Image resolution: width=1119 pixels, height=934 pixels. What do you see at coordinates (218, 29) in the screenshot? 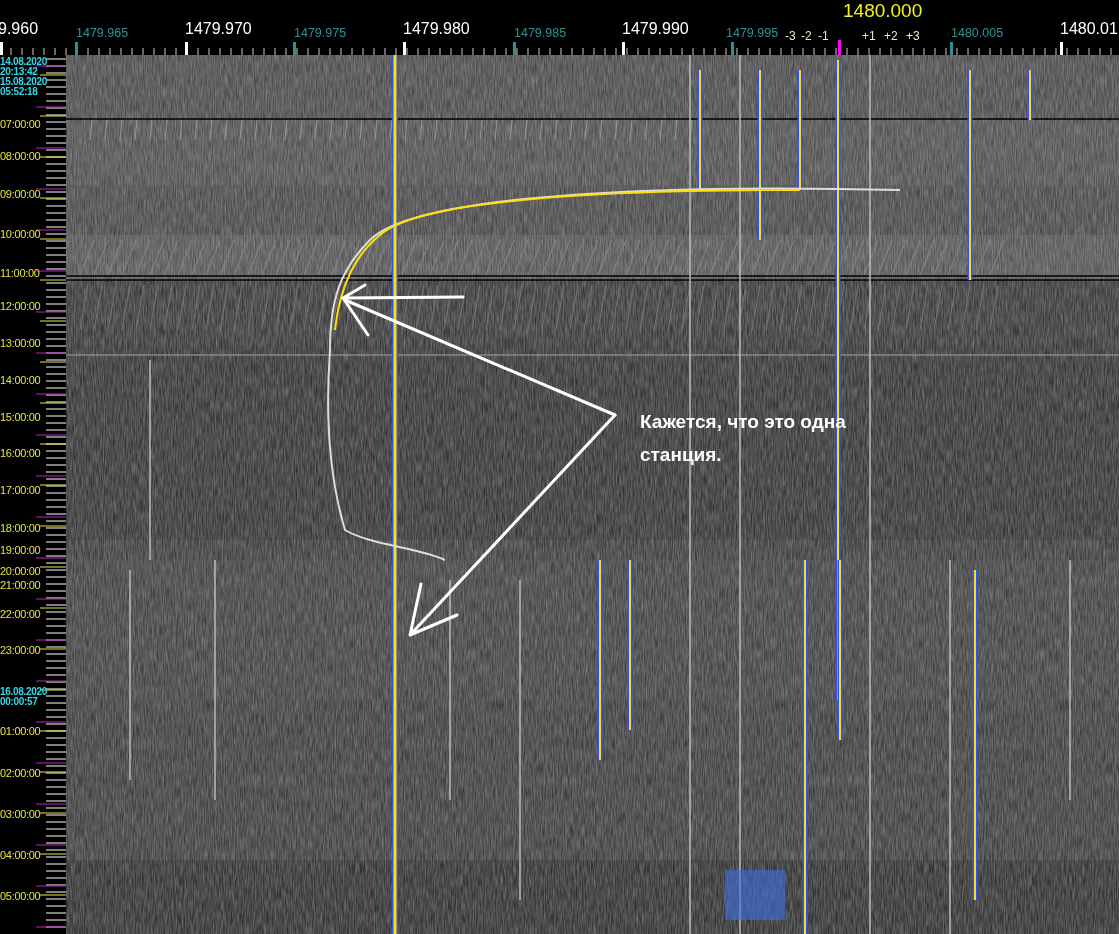
I see `frequency-label: 1479.970` at bounding box center [218, 29].